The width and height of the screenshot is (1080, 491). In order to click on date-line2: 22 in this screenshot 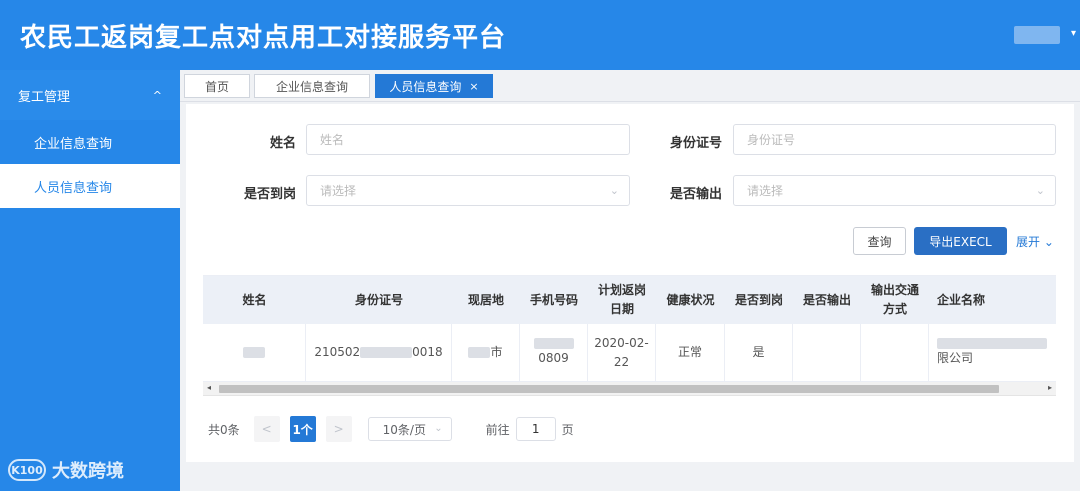, I will do `click(621, 361)`.